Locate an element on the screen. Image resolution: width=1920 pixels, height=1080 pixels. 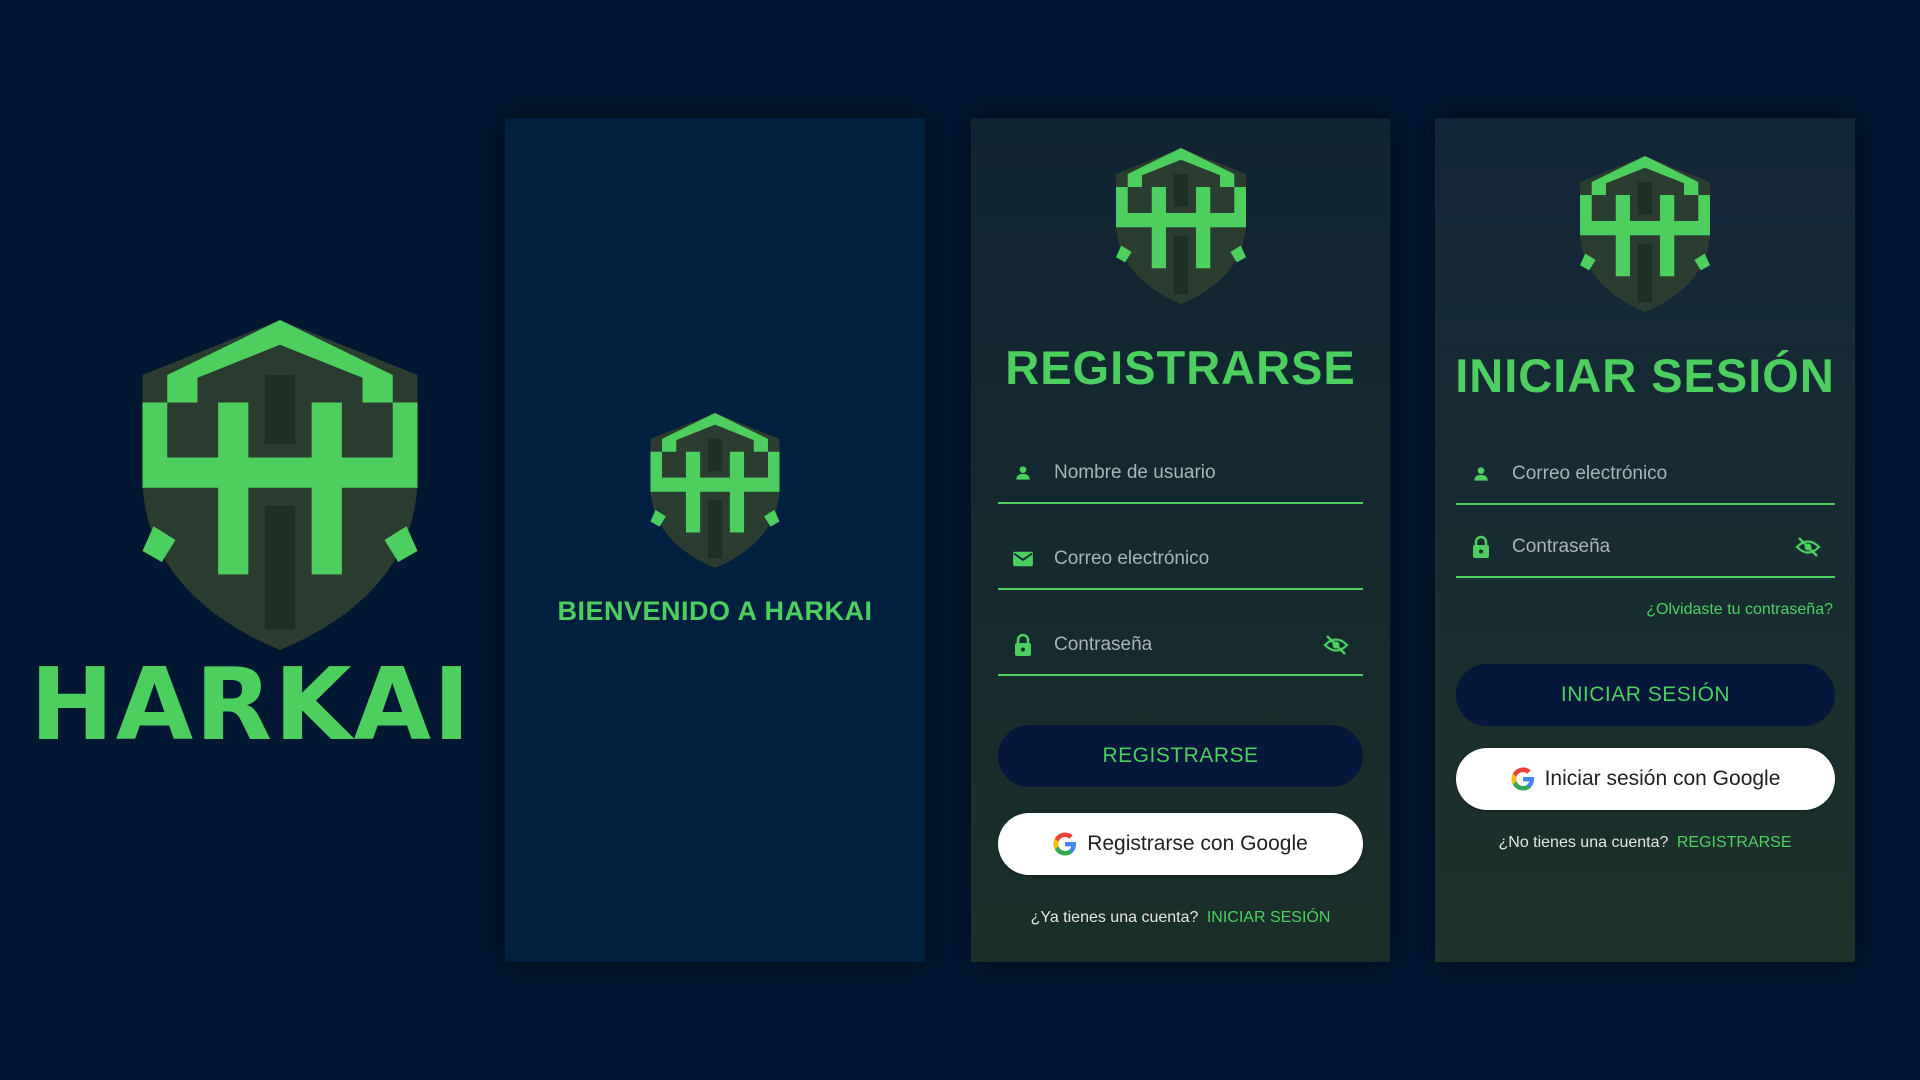
footer-text: ¿No tienes una cuenta? is located at coordinates (1583, 842).